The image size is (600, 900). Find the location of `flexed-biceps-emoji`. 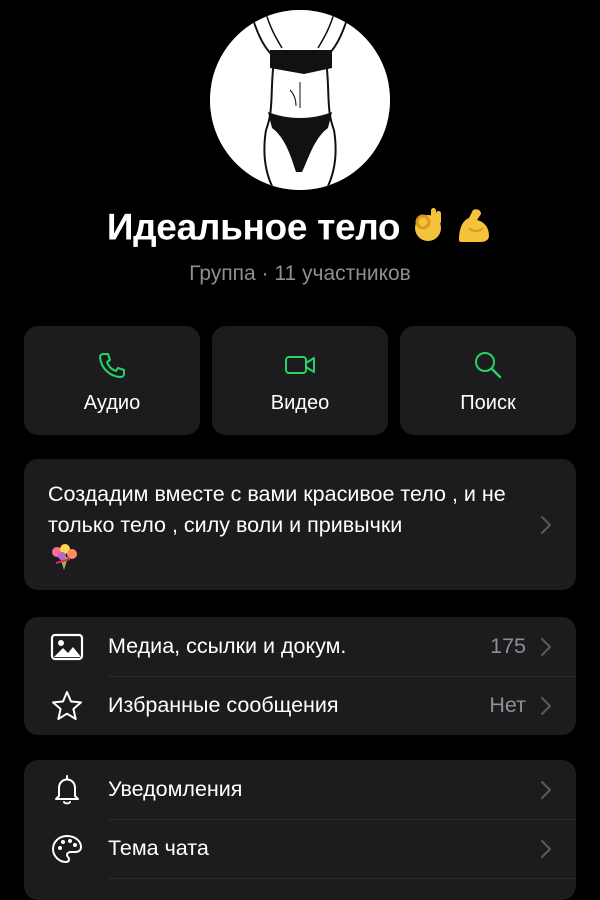

flexed-biceps-emoji is located at coordinates (474, 227).